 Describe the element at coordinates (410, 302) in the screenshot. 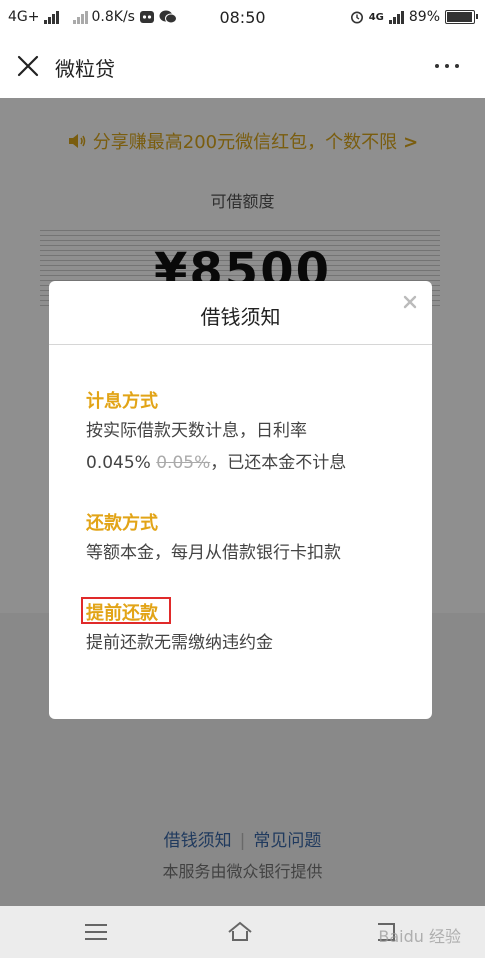

I see `modal-close-icon` at that location.